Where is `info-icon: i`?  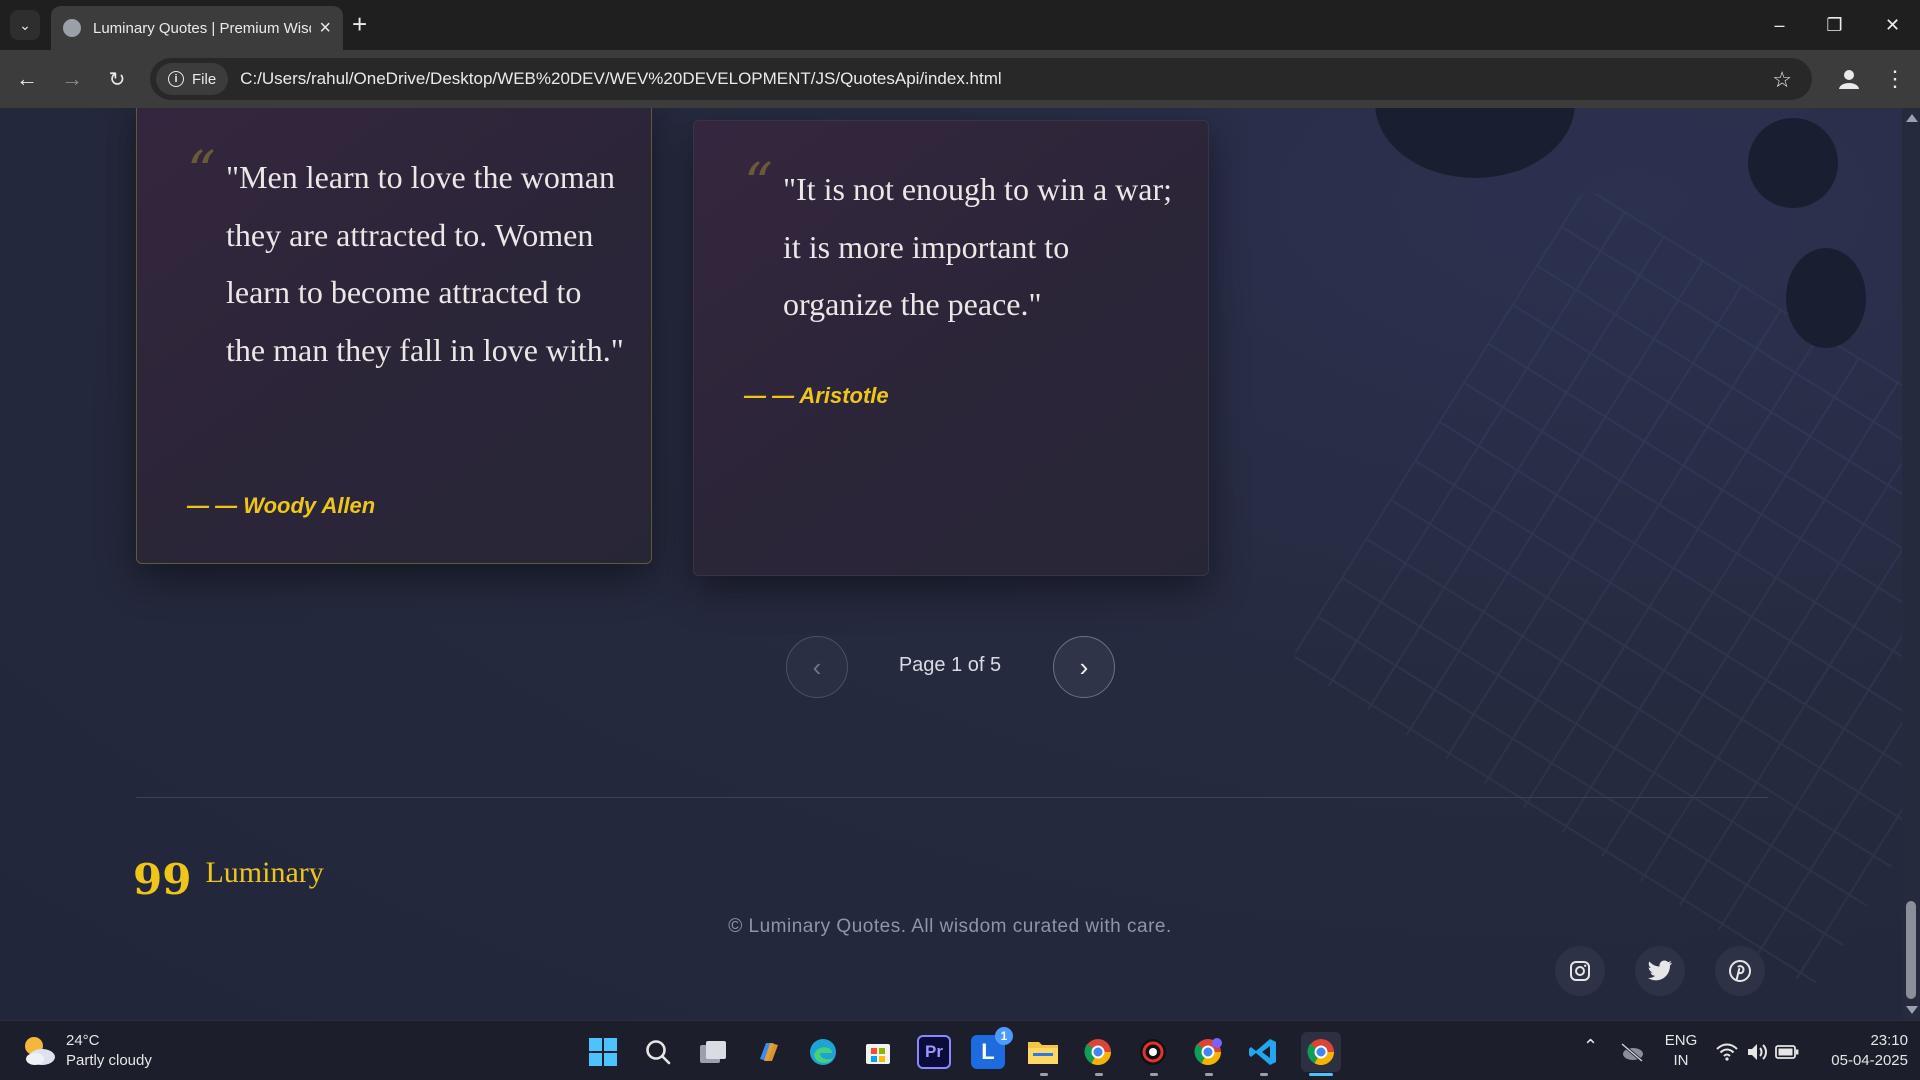 info-icon: i is located at coordinates (176, 79).